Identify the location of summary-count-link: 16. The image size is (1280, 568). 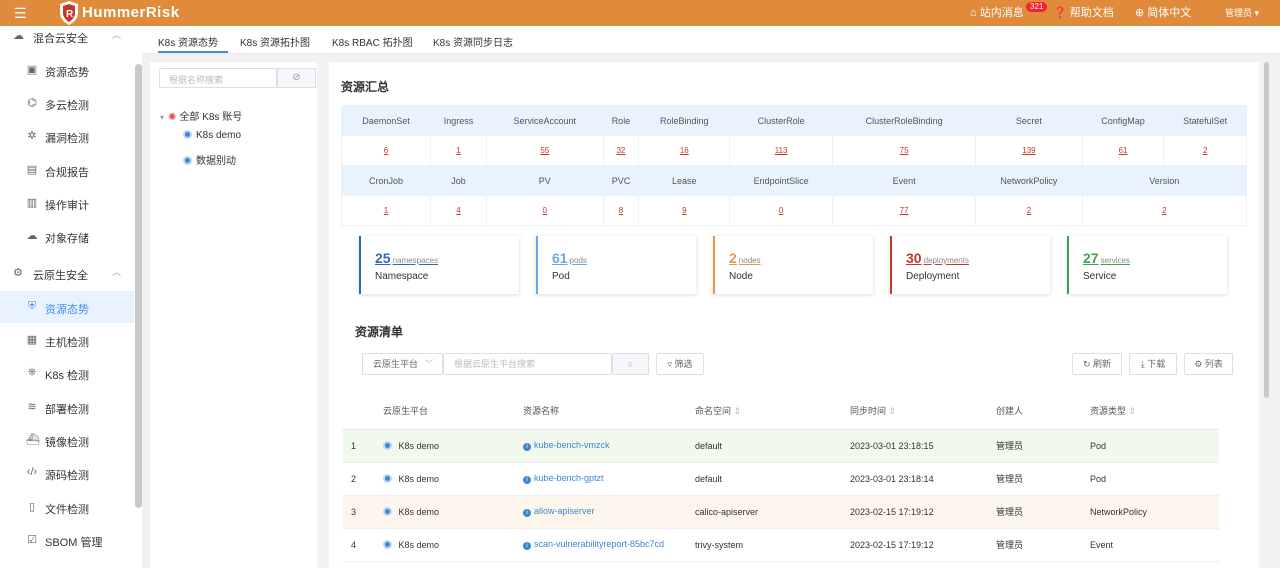
(684, 150).